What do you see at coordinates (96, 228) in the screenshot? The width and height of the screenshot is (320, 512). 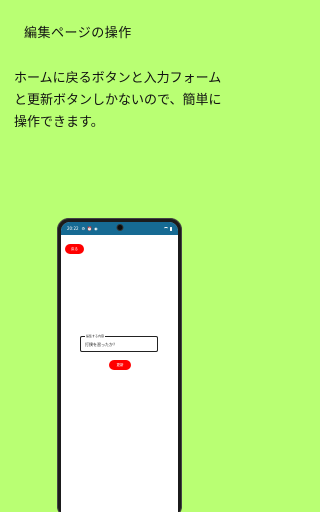 I see `notification-icon: ◉` at bounding box center [96, 228].